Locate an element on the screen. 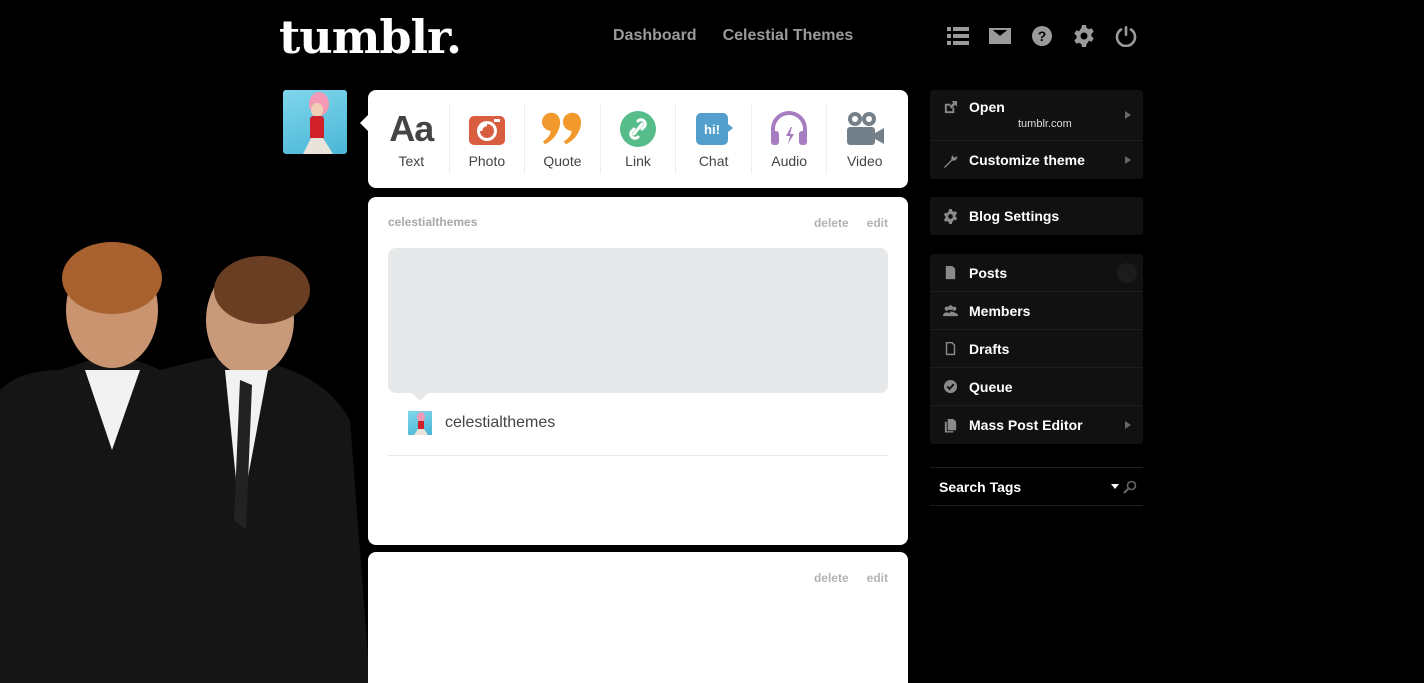  help-icon: ? is located at coordinates (1042, 36).